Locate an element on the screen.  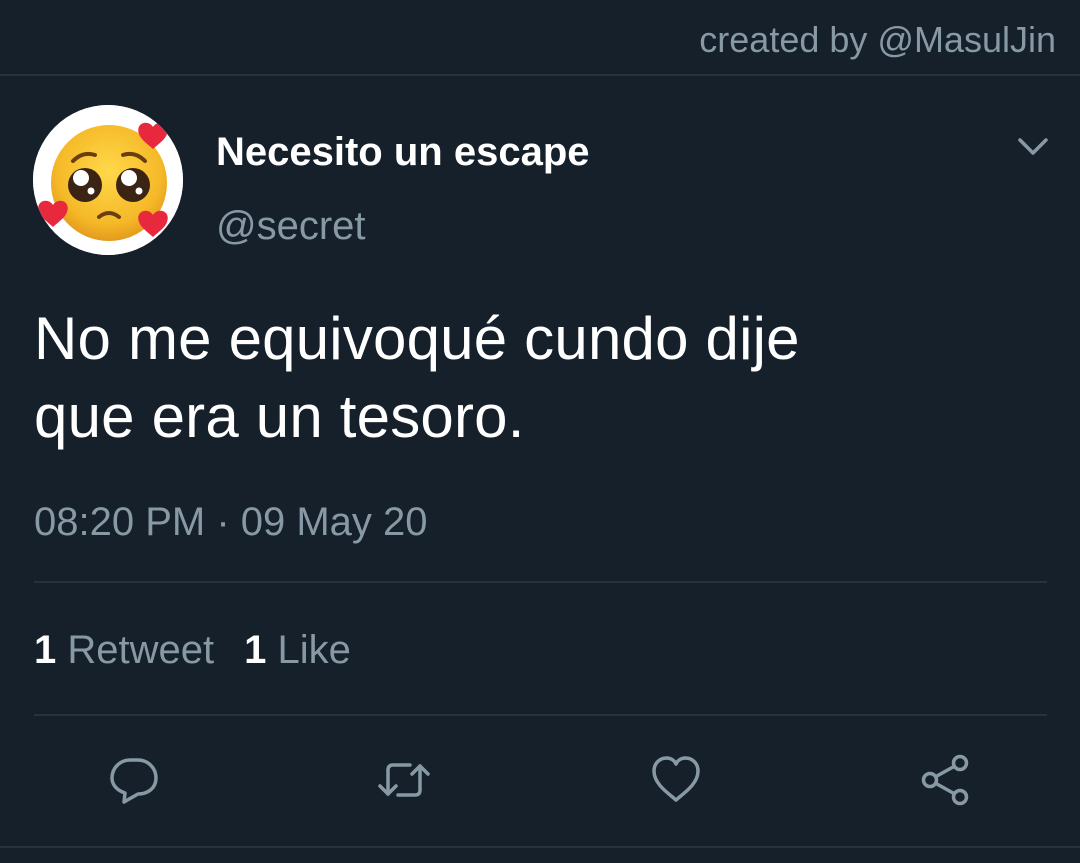
like-button is located at coordinates (676, 780).